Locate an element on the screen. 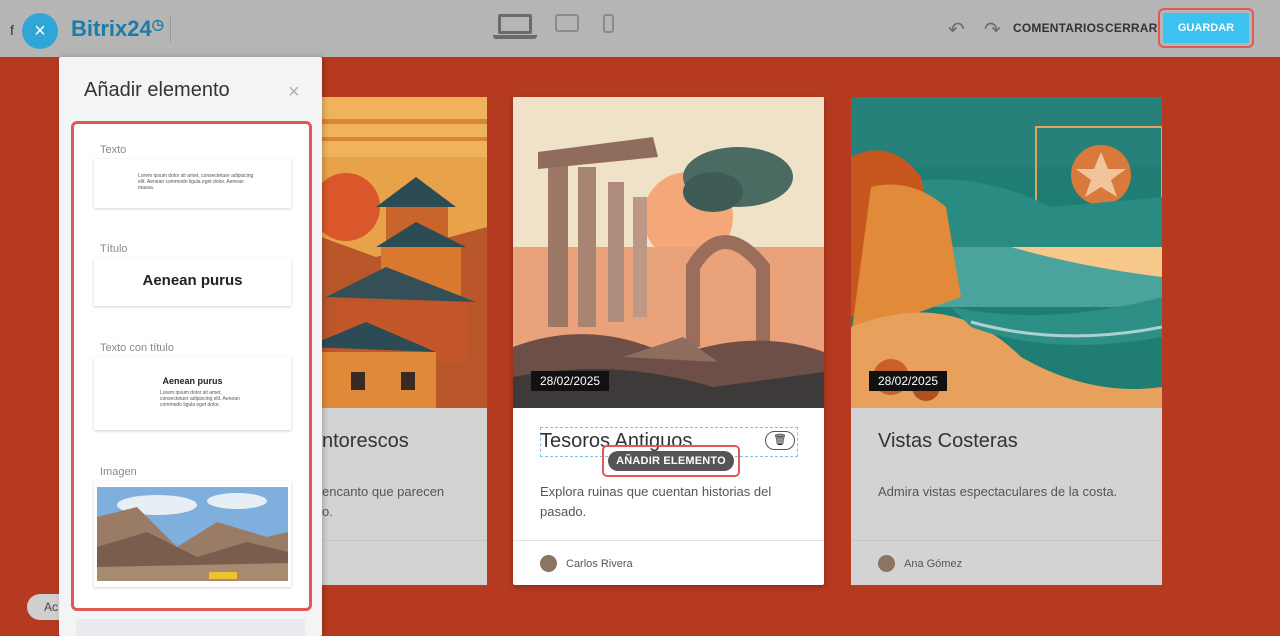 Image resolution: width=1280 pixels, height=636 pixels. mobile-view-icon is located at coordinates (608, 23).